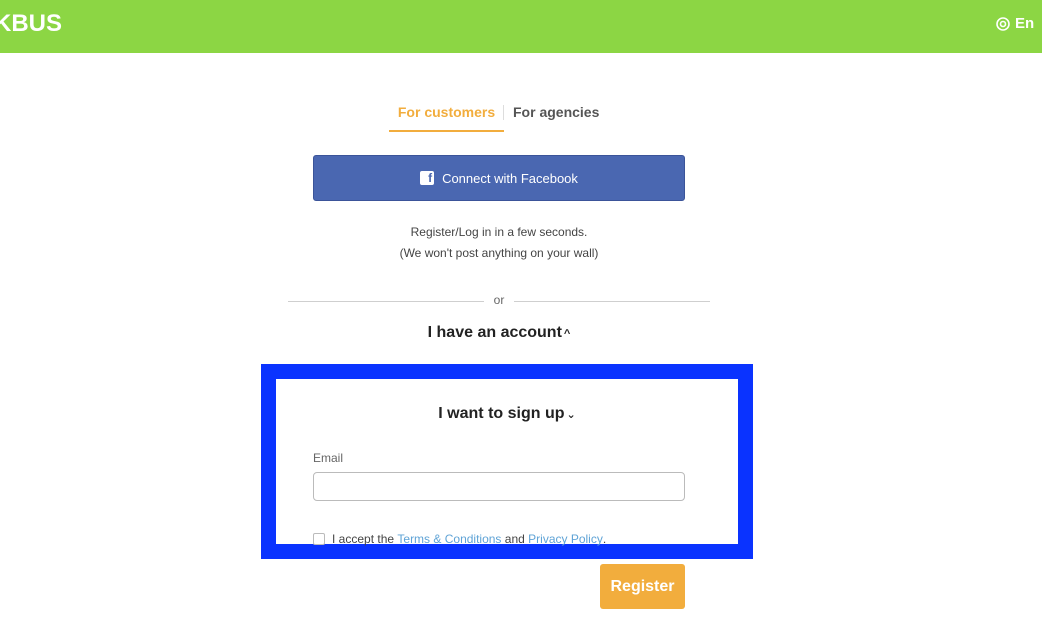 Image resolution: width=1042 pixels, height=640 pixels. What do you see at coordinates (558, 112) in the screenshot?
I see `tab-for-agencies: For agencies` at bounding box center [558, 112].